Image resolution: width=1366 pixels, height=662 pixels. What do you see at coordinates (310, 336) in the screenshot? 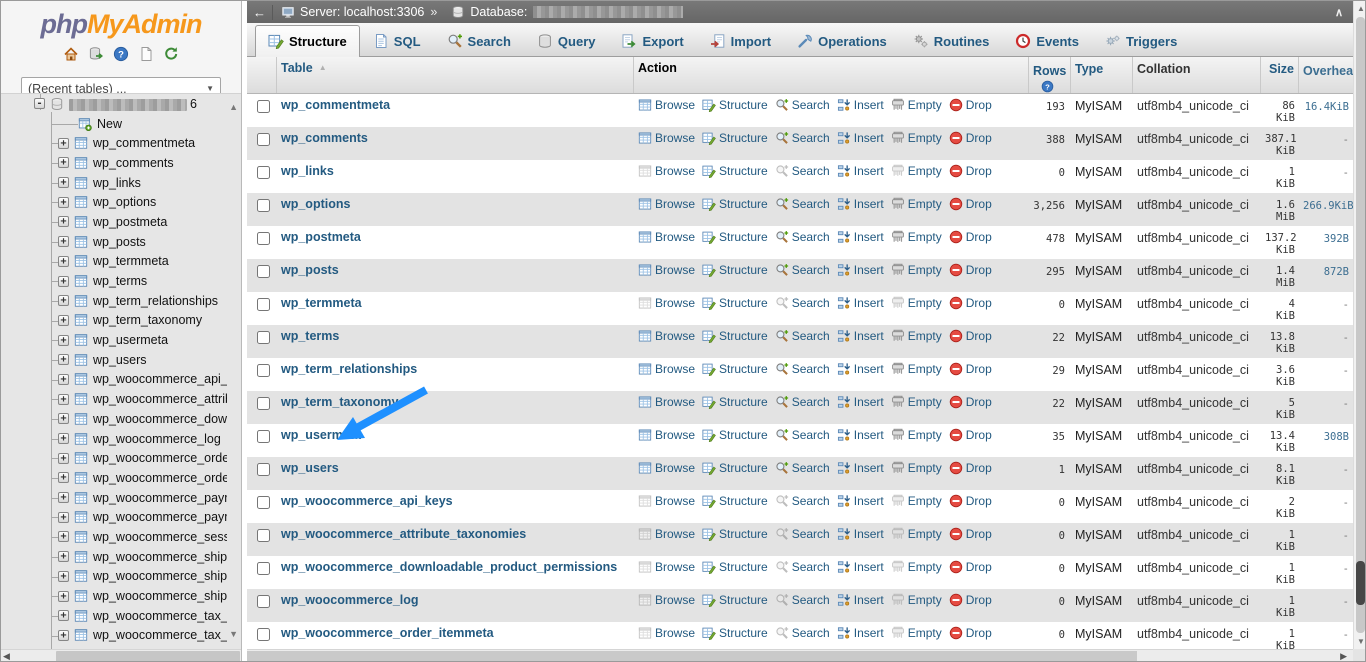
I see `table-name-link: wp_terms` at bounding box center [310, 336].